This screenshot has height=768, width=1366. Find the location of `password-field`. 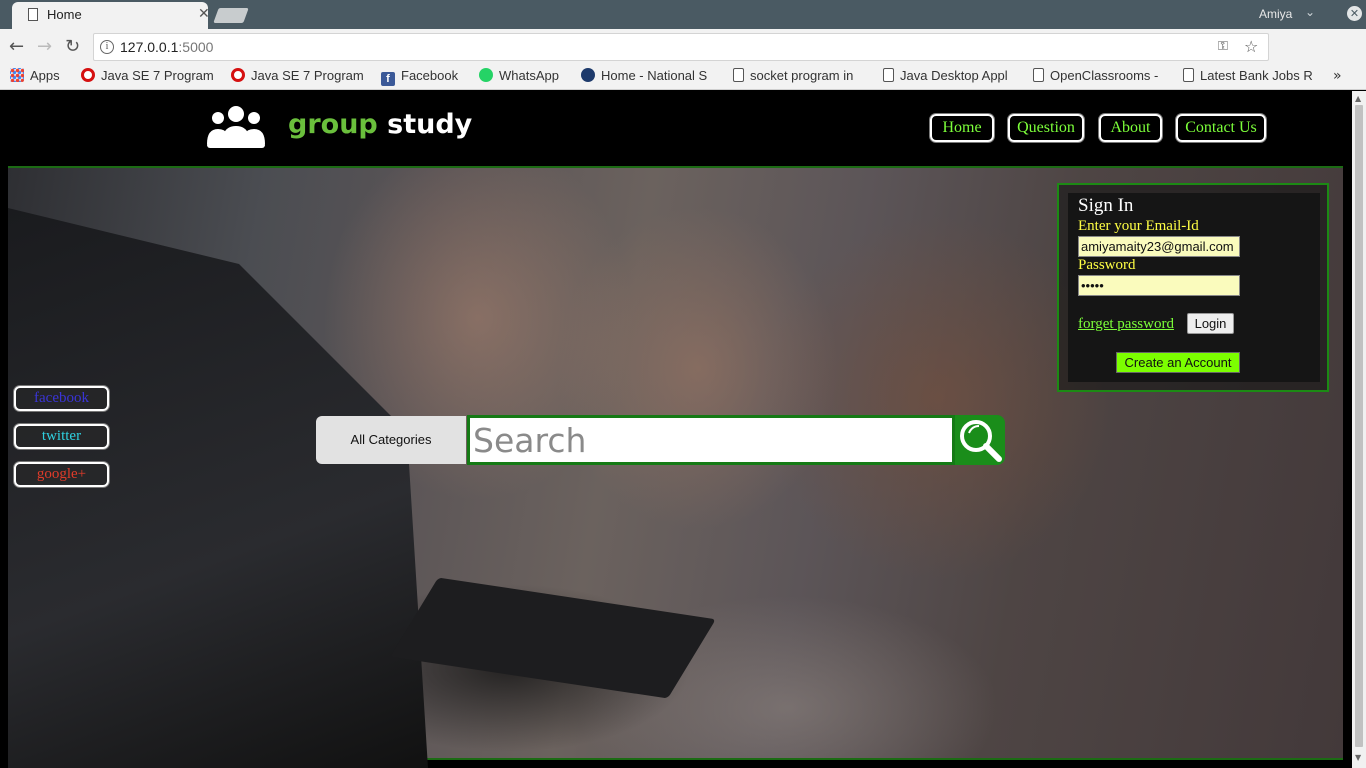

password-field is located at coordinates (1159, 285).